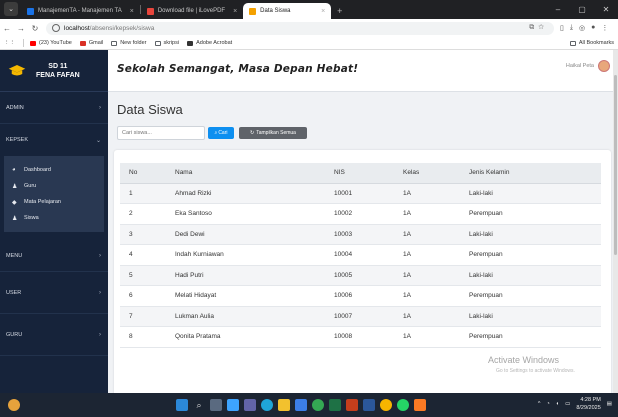  I want to click on bookmark-skripsi: skripsi, so click(166, 43).